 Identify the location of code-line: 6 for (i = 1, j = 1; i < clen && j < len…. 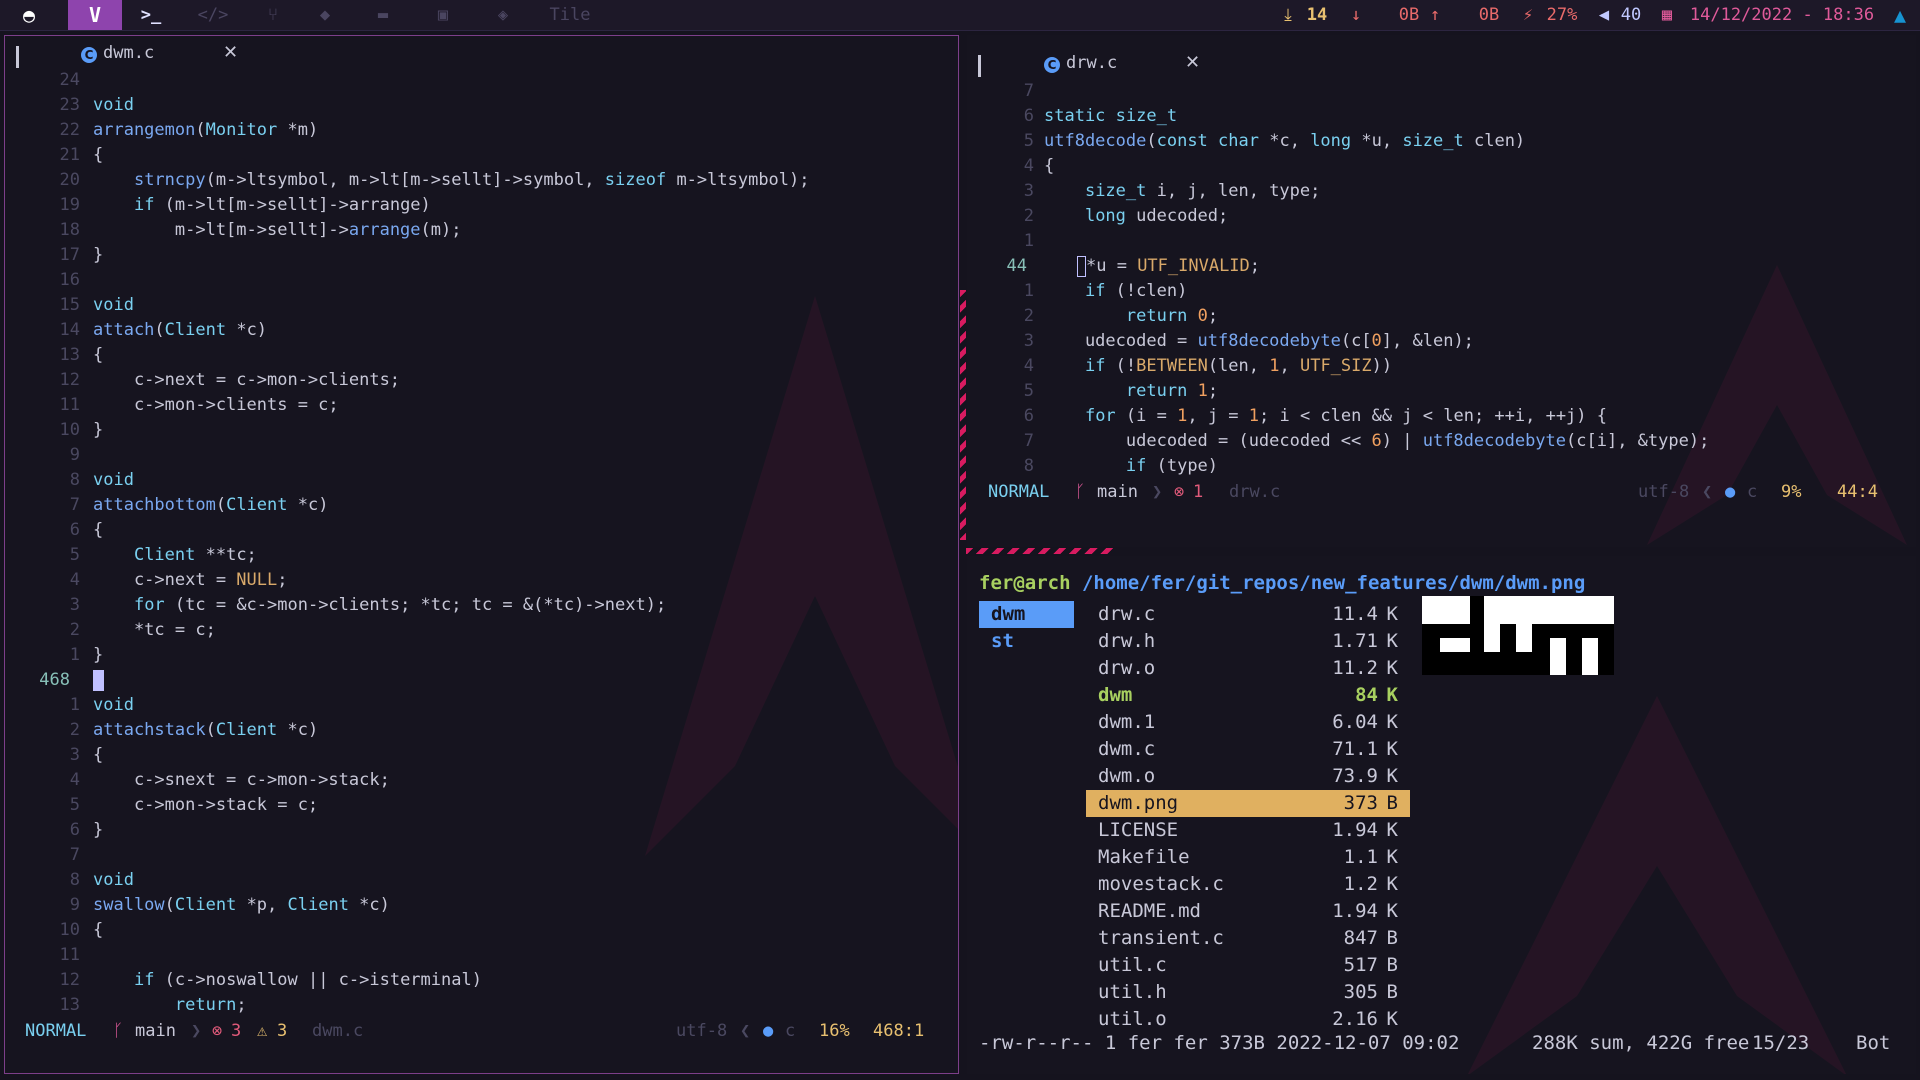
(1441, 416).